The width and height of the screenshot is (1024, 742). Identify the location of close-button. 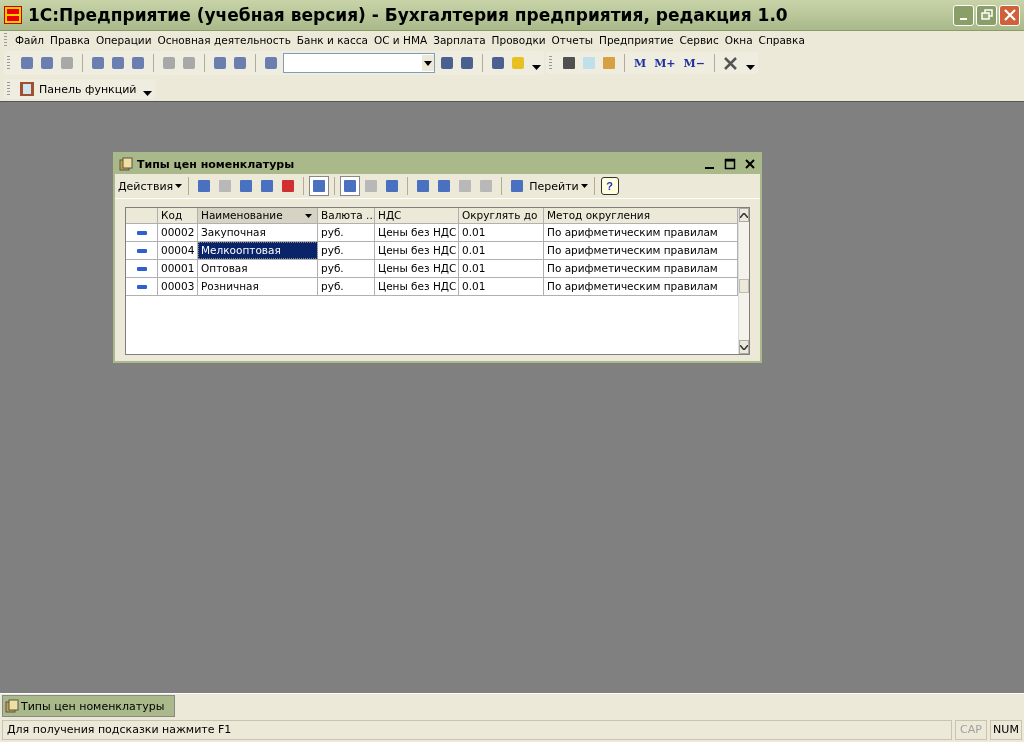
(1009, 15).